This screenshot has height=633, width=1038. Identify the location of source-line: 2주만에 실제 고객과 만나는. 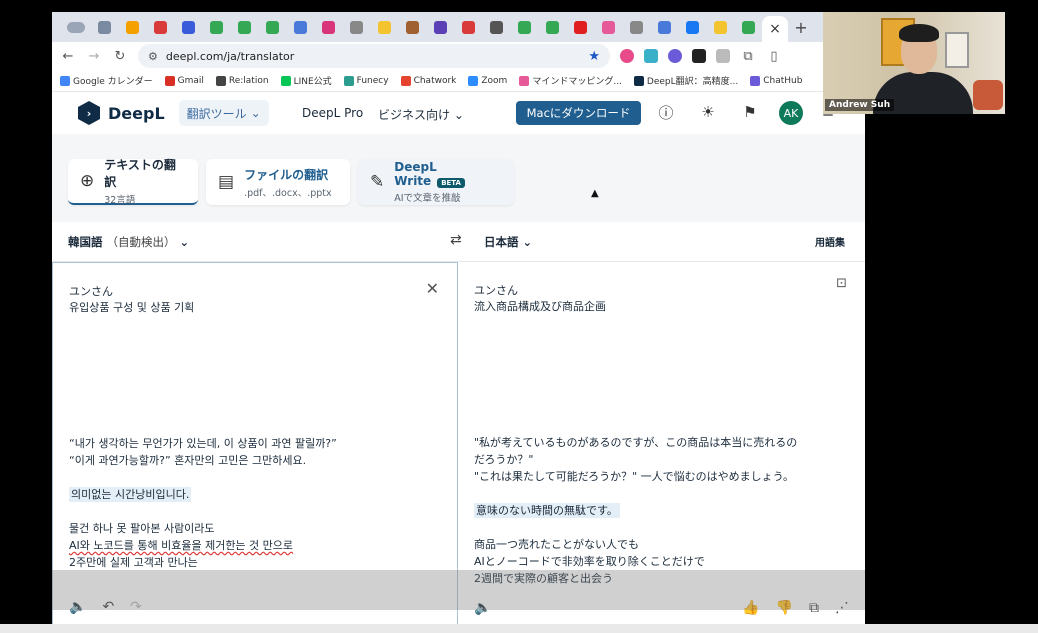
(133, 562).